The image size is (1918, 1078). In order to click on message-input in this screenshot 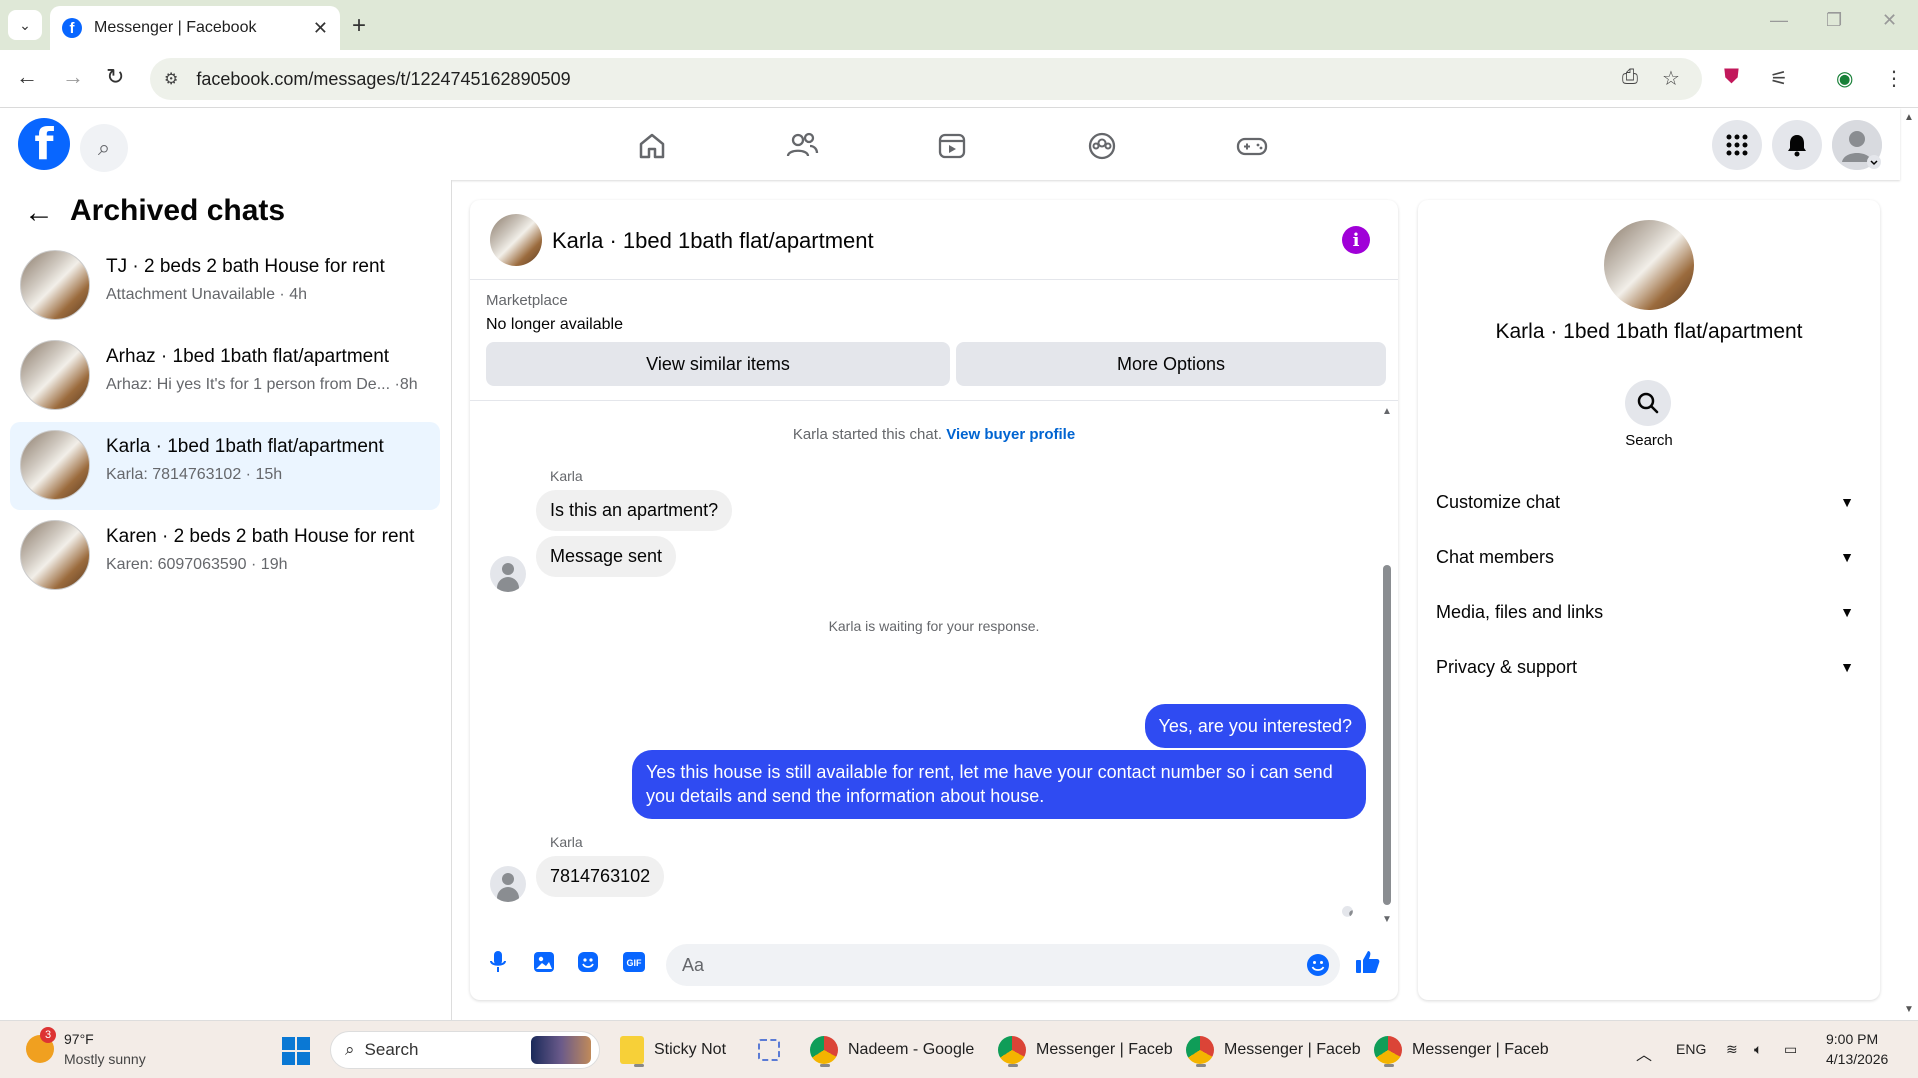, I will do `click(966, 965)`.